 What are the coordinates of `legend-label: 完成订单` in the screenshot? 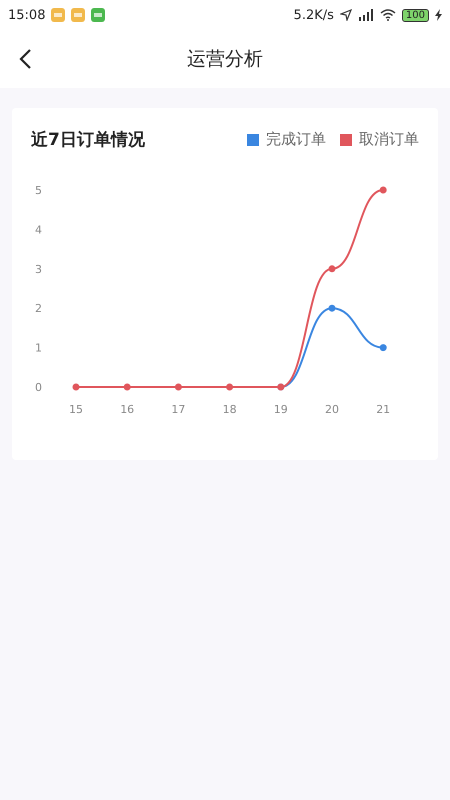 It's located at (296, 139).